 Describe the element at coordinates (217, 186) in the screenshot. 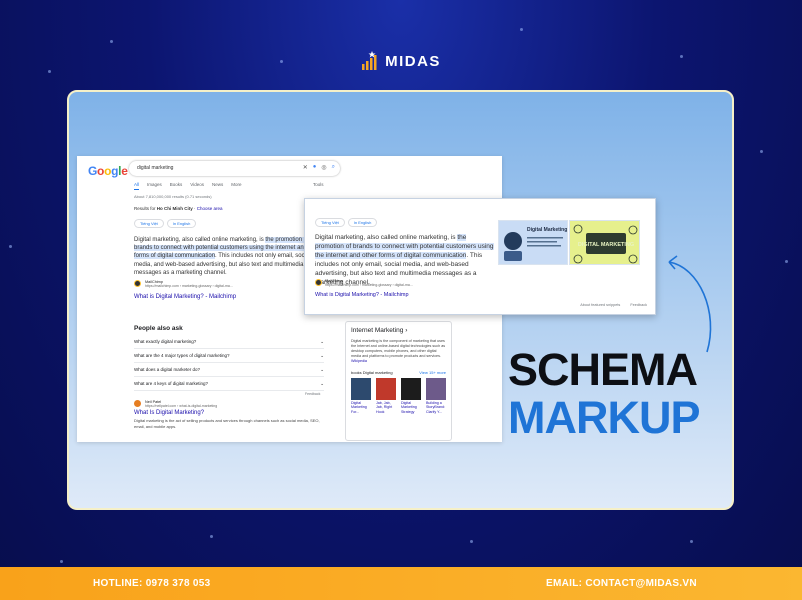

I see `tab-news: News` at that location.